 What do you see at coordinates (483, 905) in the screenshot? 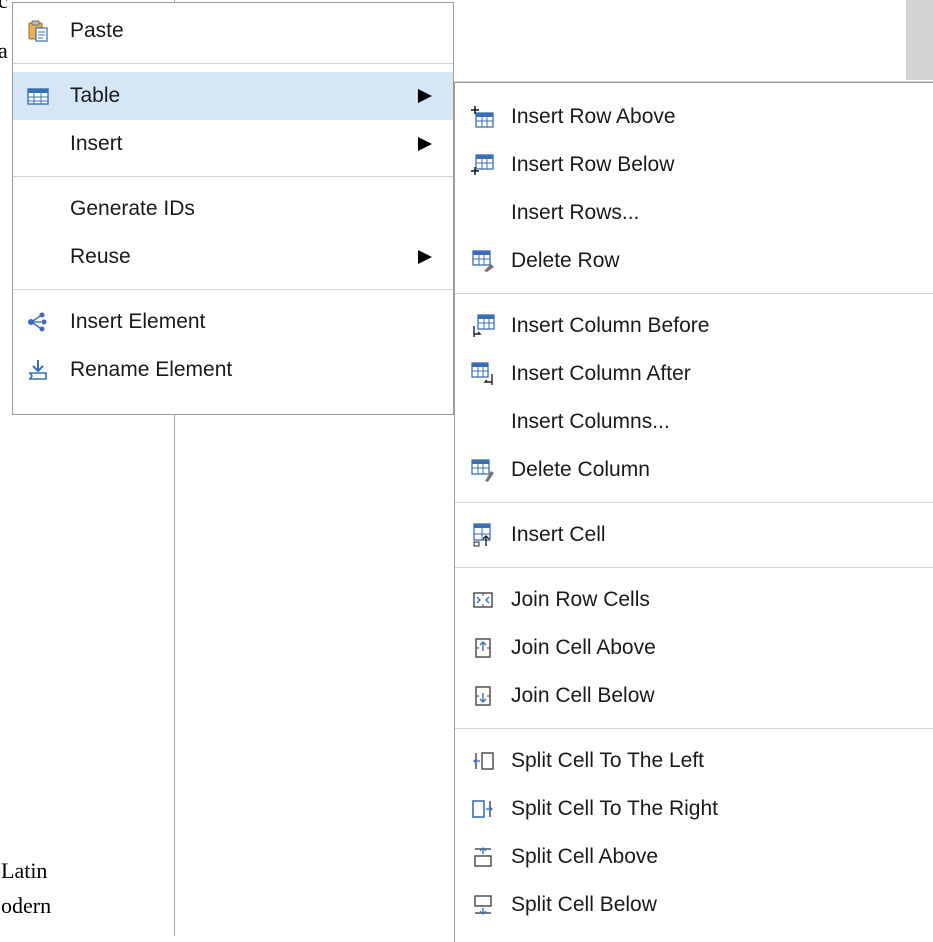
I see `split-cell-below-icon` at bounding box center [483, 905].